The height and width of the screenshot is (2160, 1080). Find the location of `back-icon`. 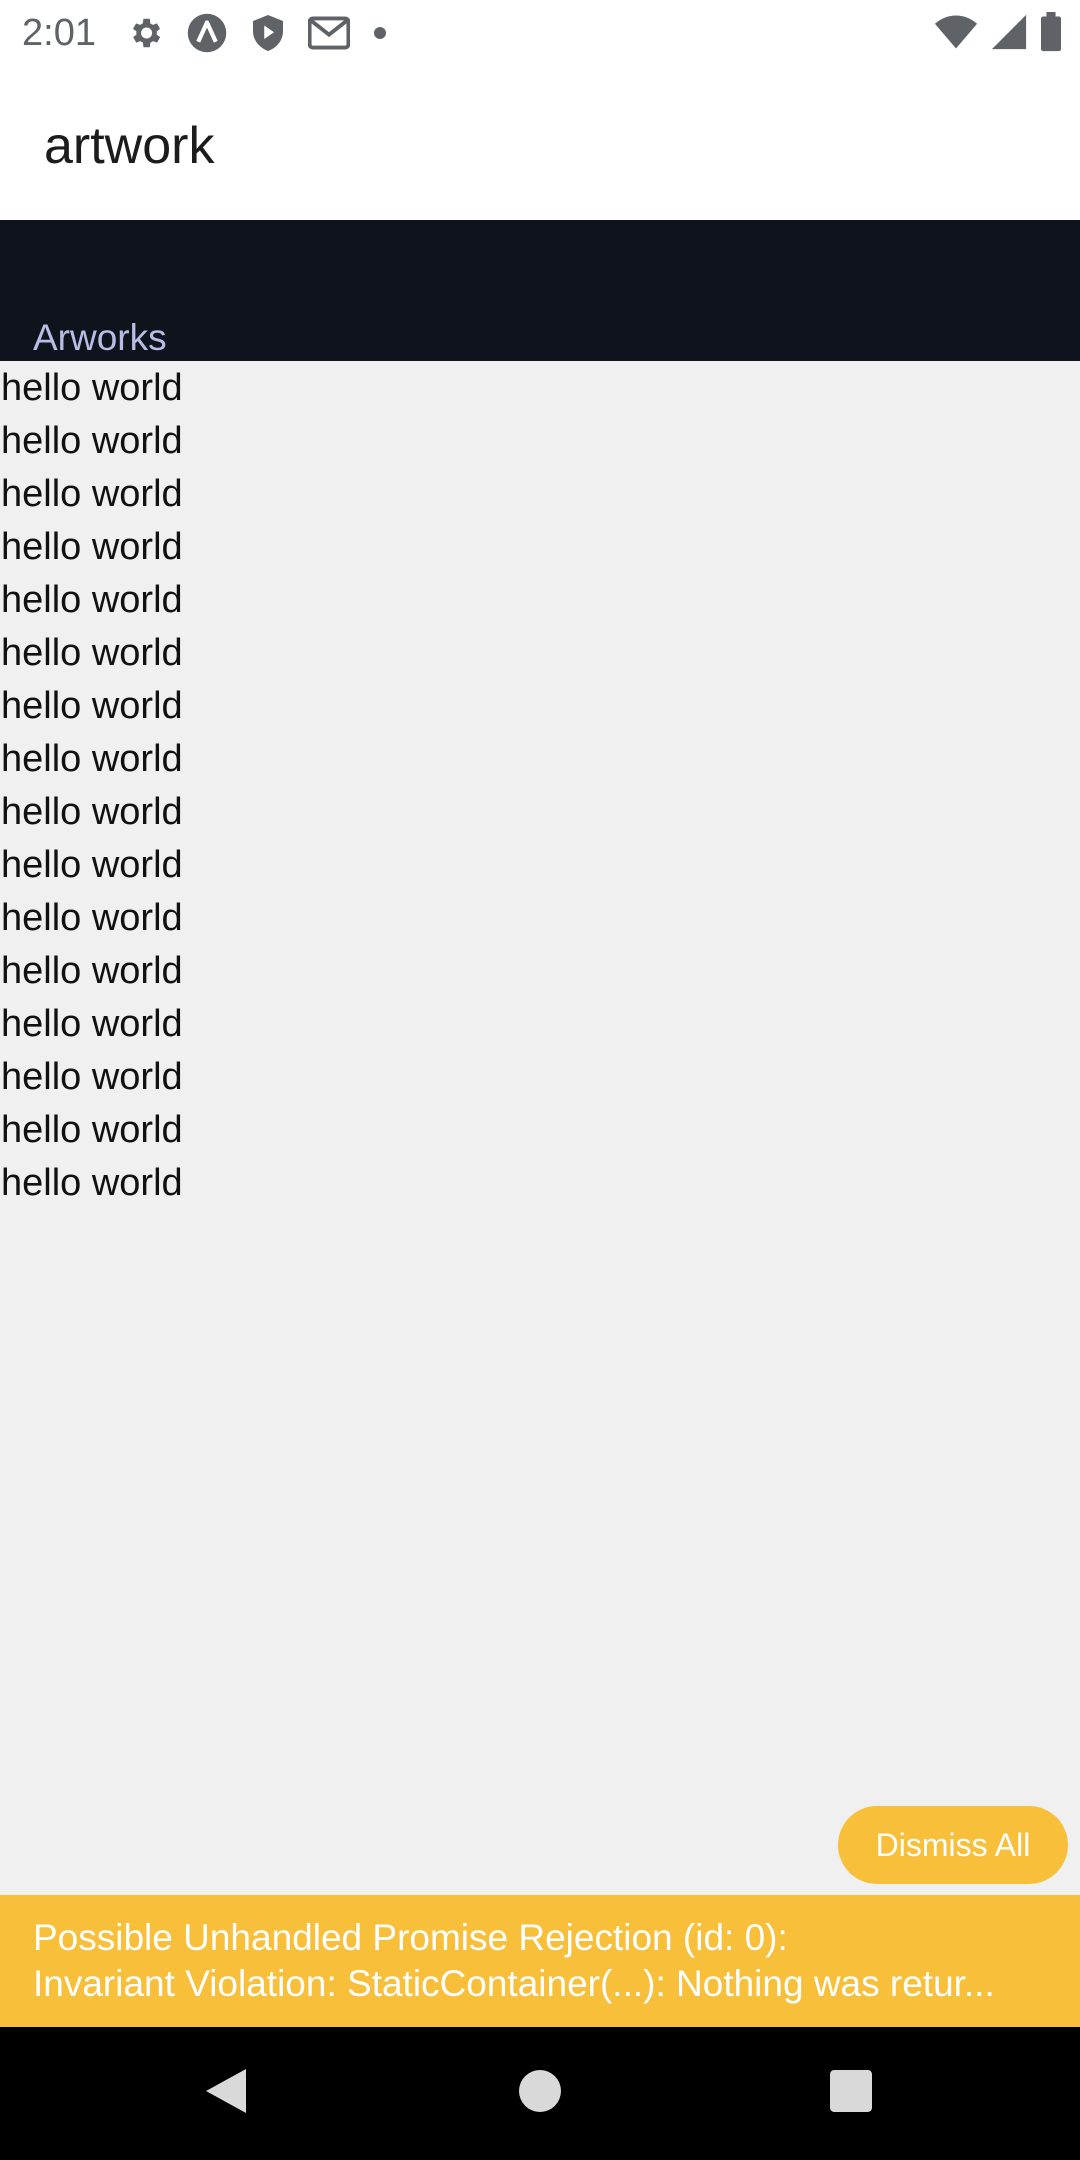

back-icon is located at coordinates (226, 2093).